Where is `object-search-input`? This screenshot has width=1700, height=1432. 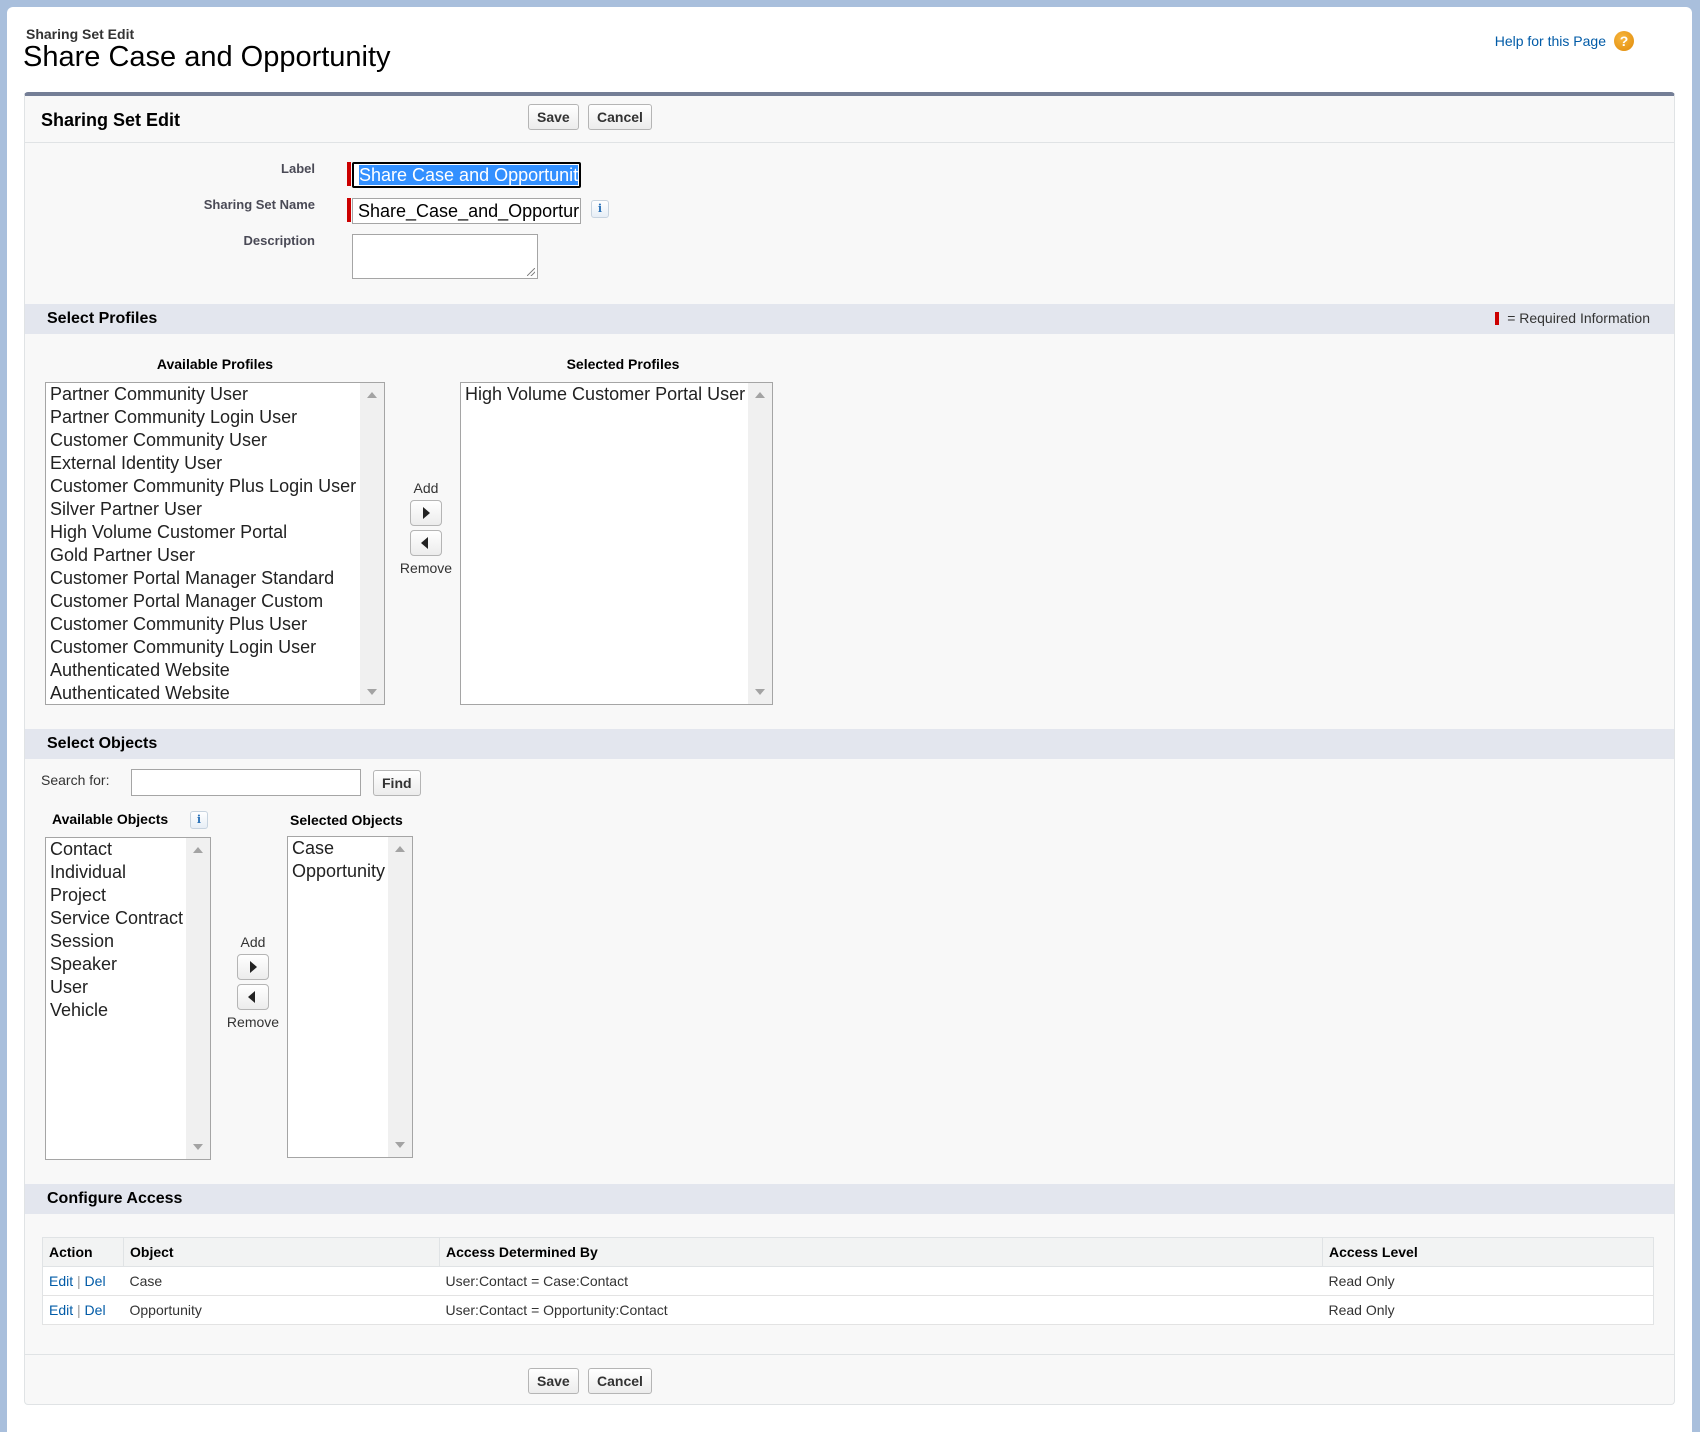 object-search-input is located at coordinates (246, 782).